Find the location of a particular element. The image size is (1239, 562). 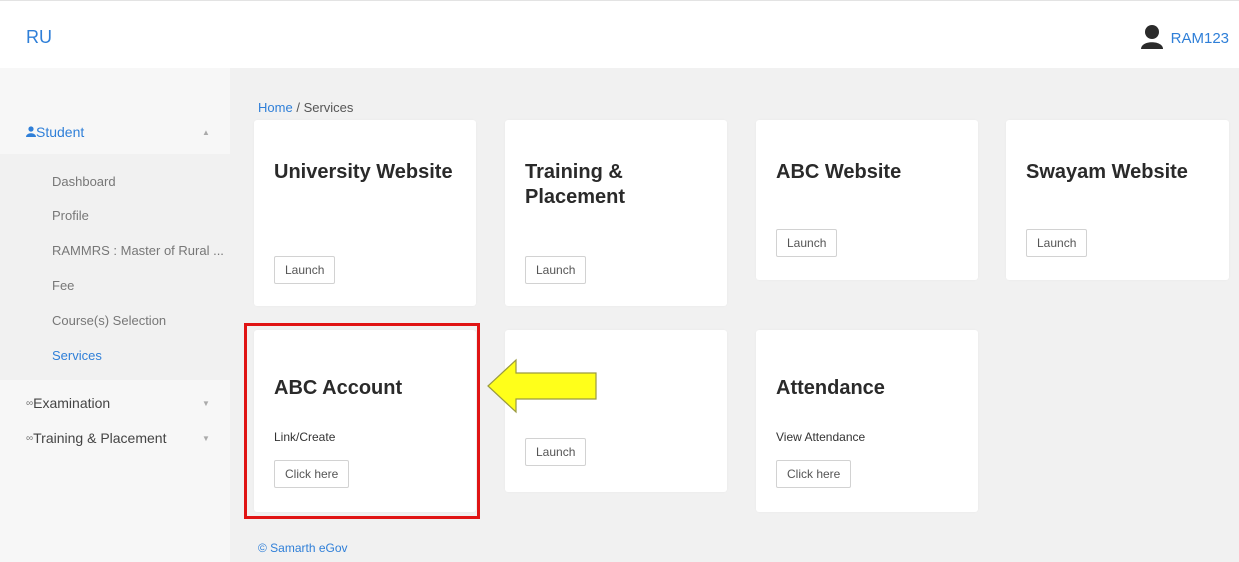

click-here-button: Click here is located at coordinates (814, 474).